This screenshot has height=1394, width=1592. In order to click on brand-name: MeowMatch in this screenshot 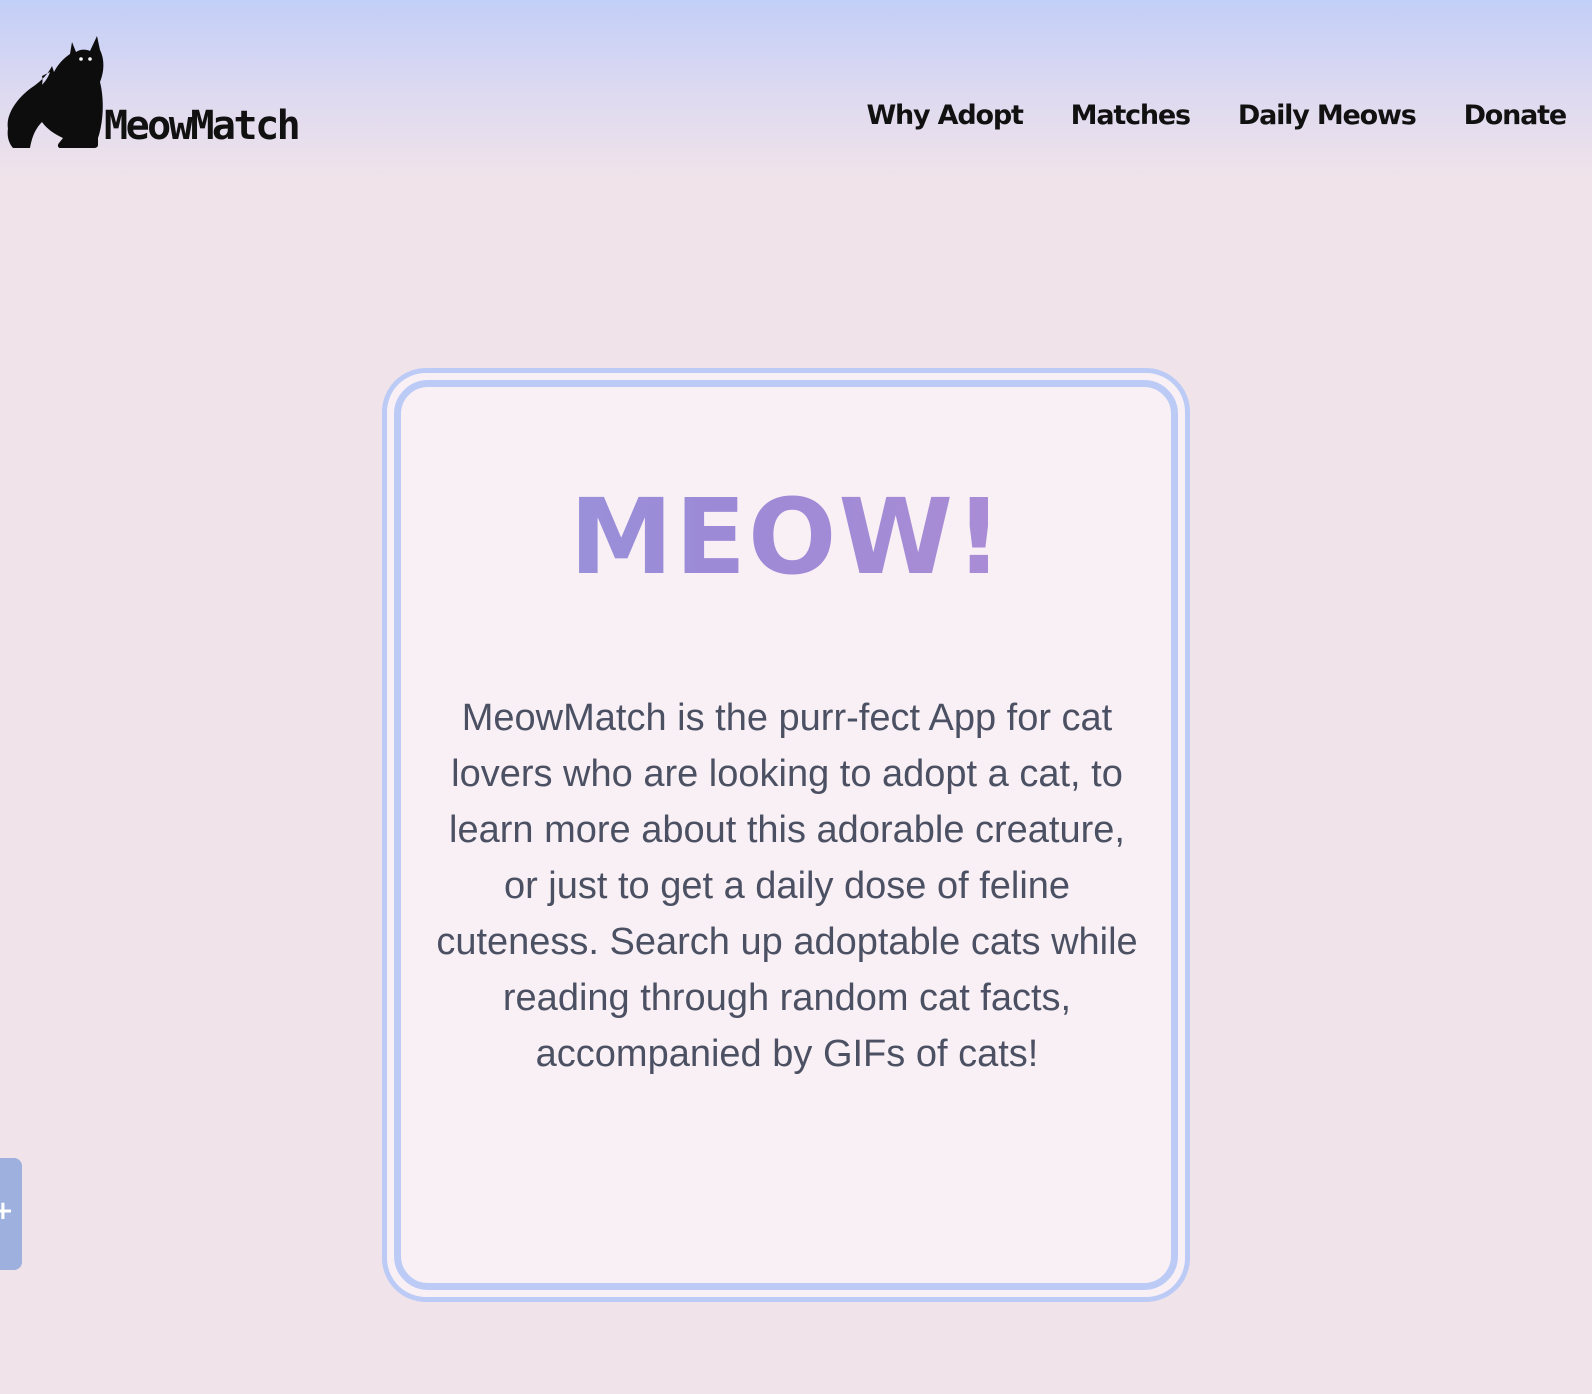, I will do `click(202, 126)`.